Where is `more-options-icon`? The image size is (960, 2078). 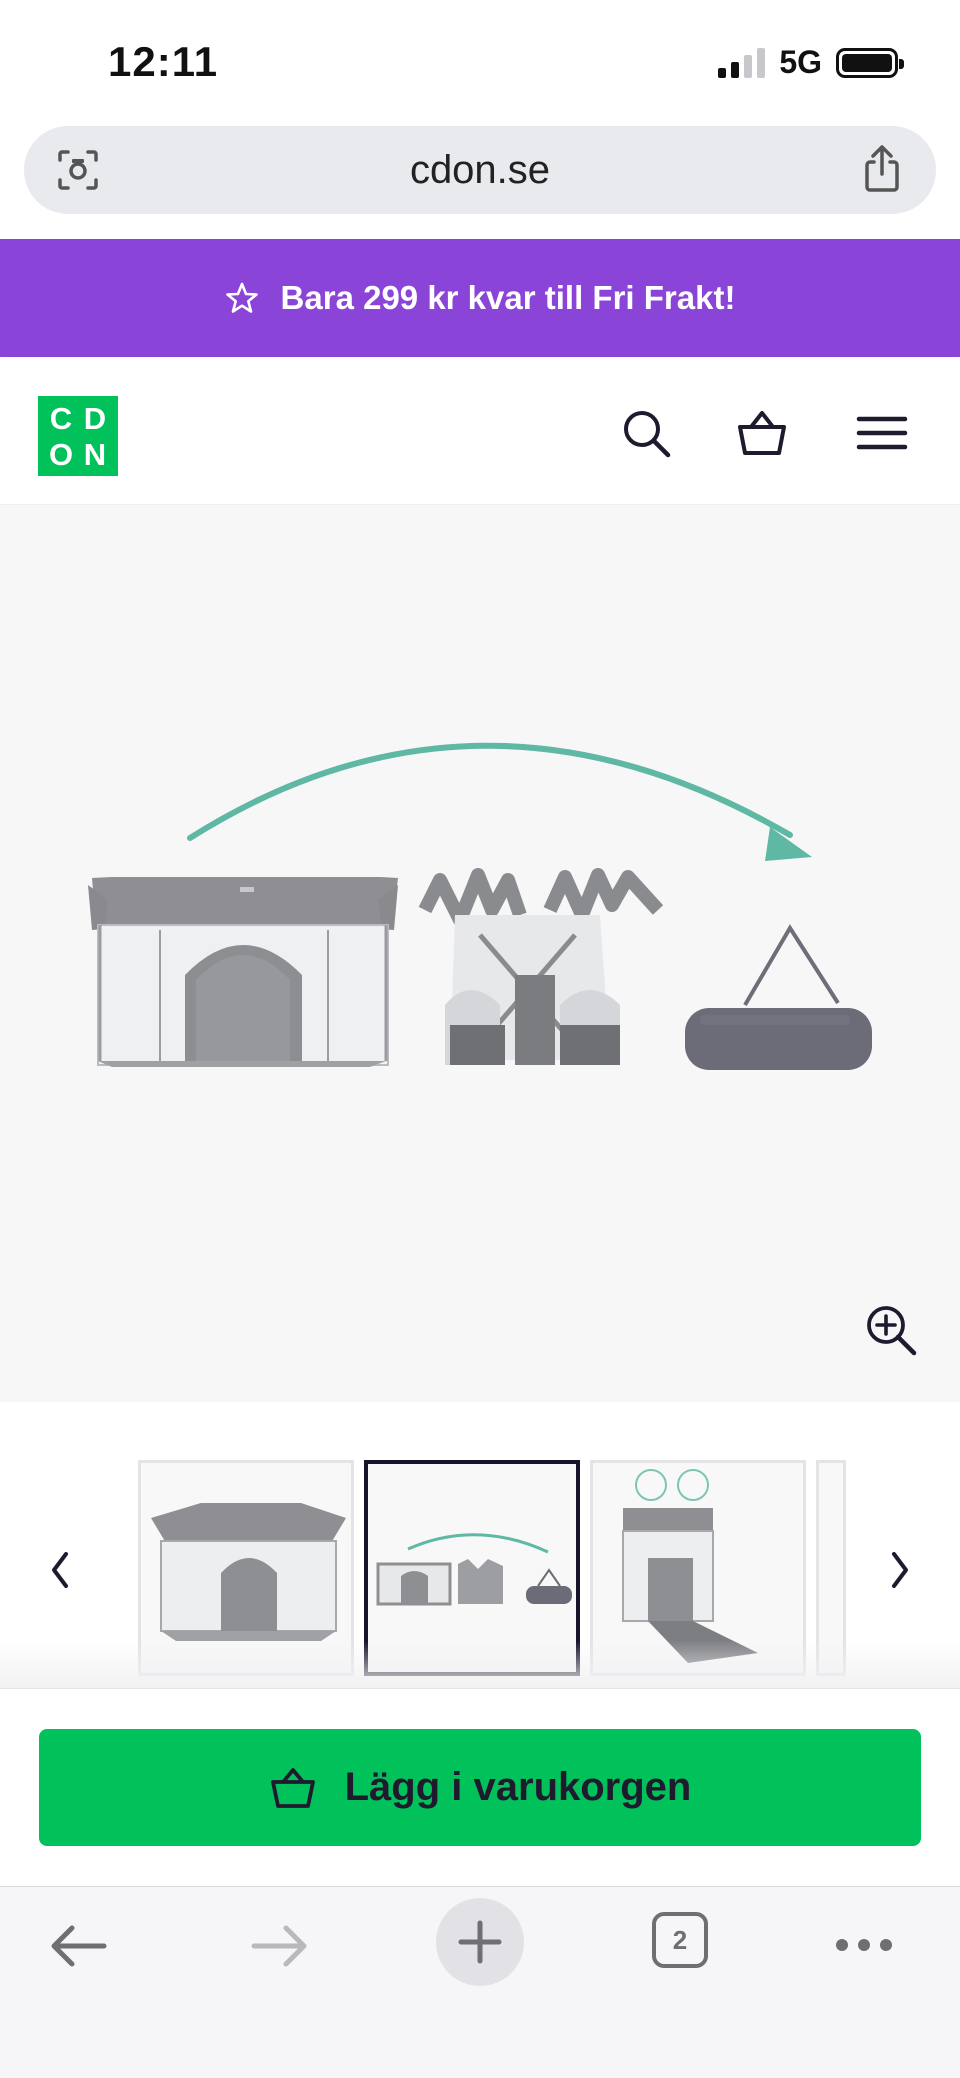 more-options-icon is located at coordinates (864, 1945).